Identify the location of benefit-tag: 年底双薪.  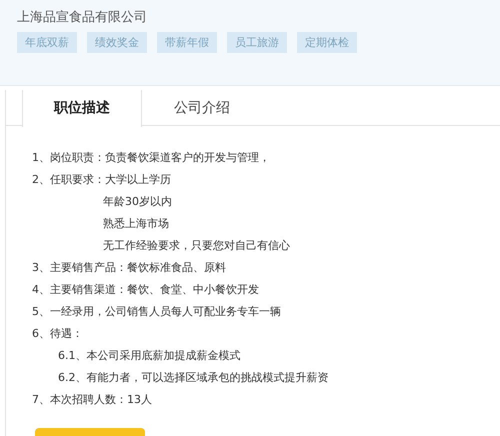
(47, 42).